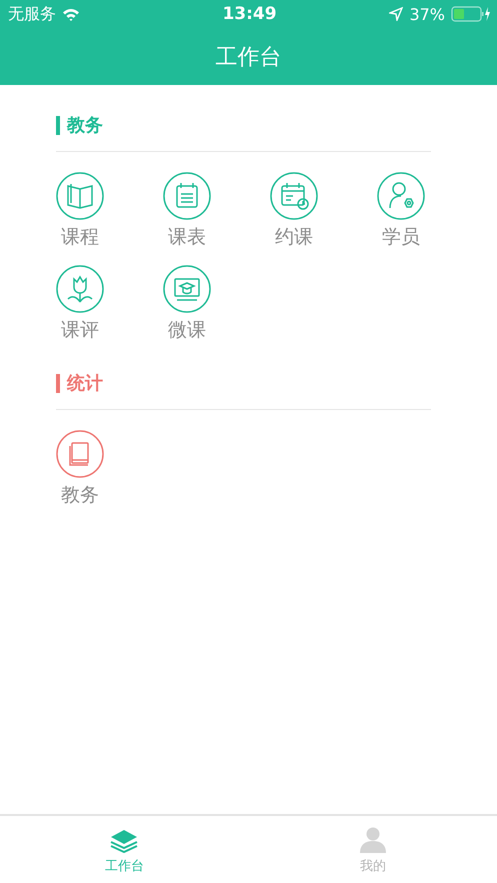 The width and height of the screenshot is (497, 883). I want to click on item-label: 课表, so click(187, 237).